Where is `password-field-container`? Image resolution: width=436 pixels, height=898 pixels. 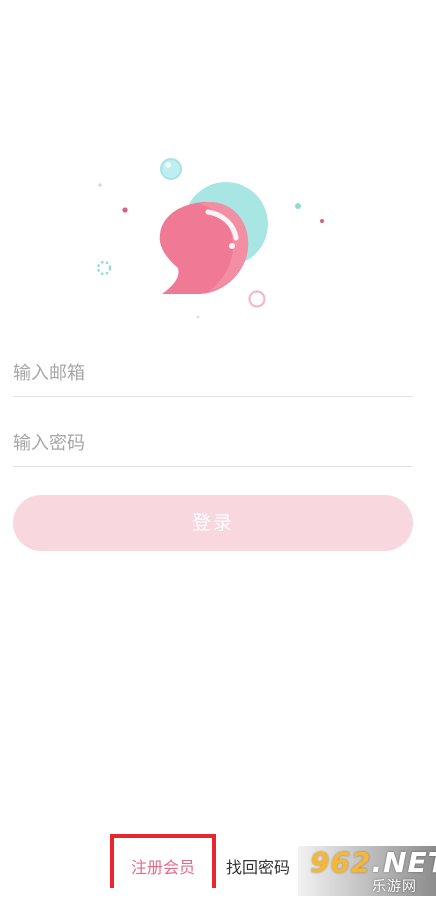 password-field-container is located at coordinates (213, 441).